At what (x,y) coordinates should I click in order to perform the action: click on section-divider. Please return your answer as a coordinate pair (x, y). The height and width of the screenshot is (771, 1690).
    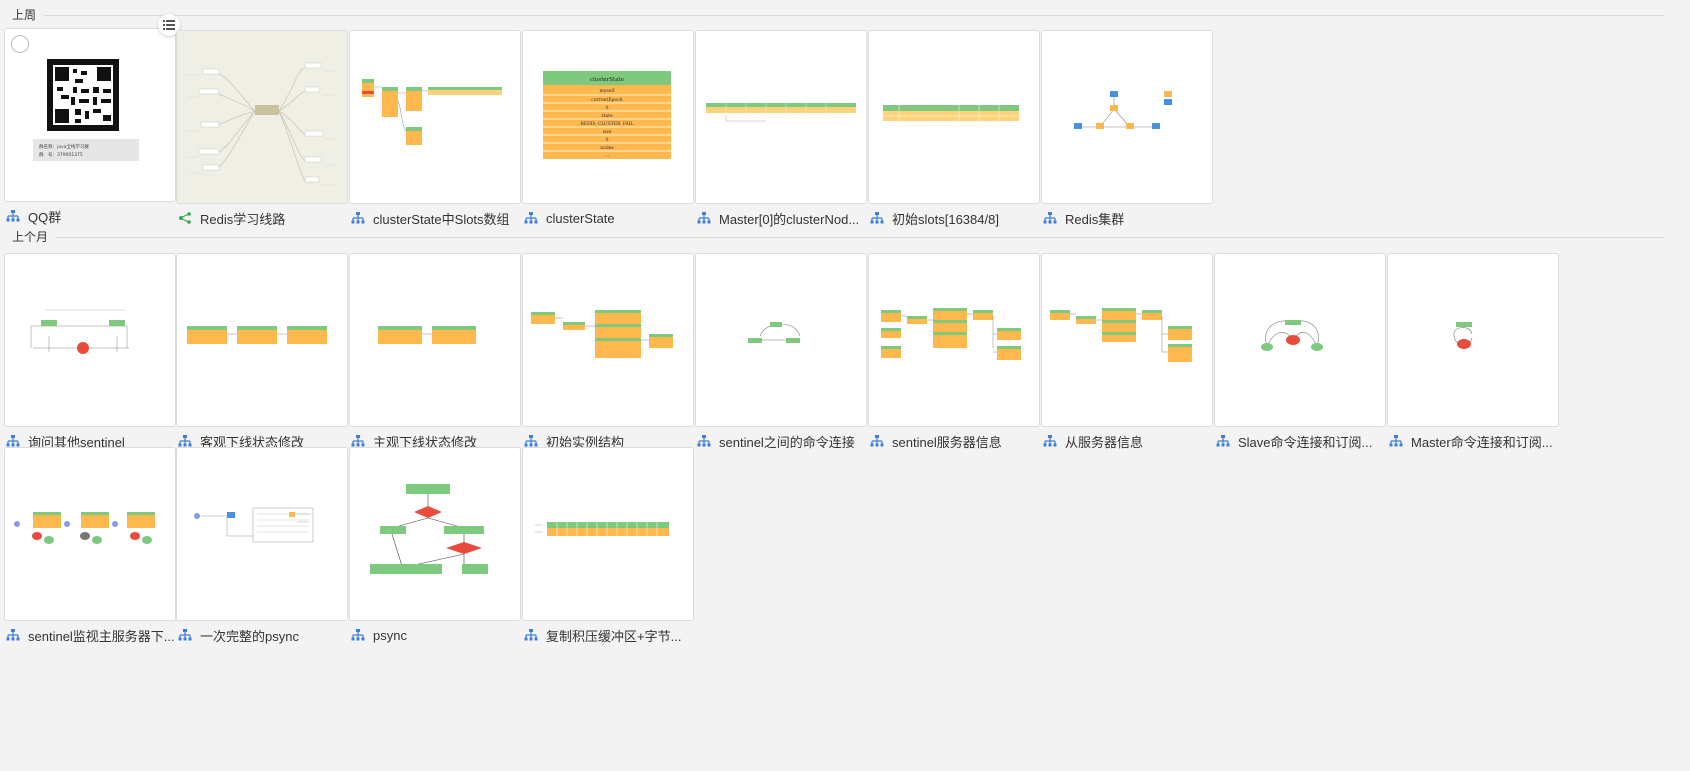
    Looking at the image, I should click on (854, 15).